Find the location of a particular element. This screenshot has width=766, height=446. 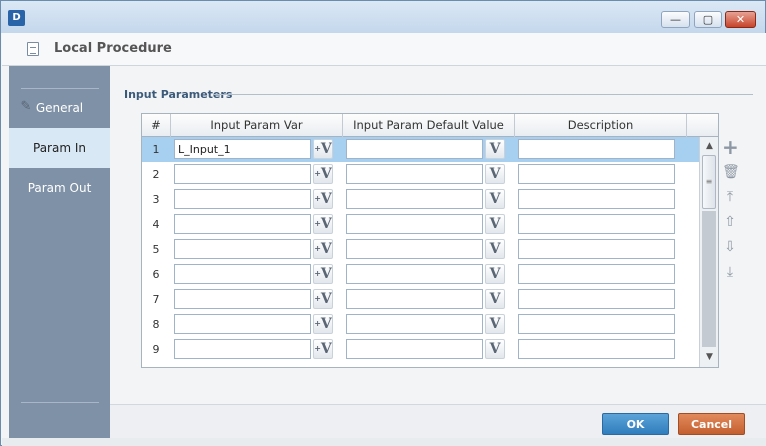

scroll-track is located at coordinates (709, 279).